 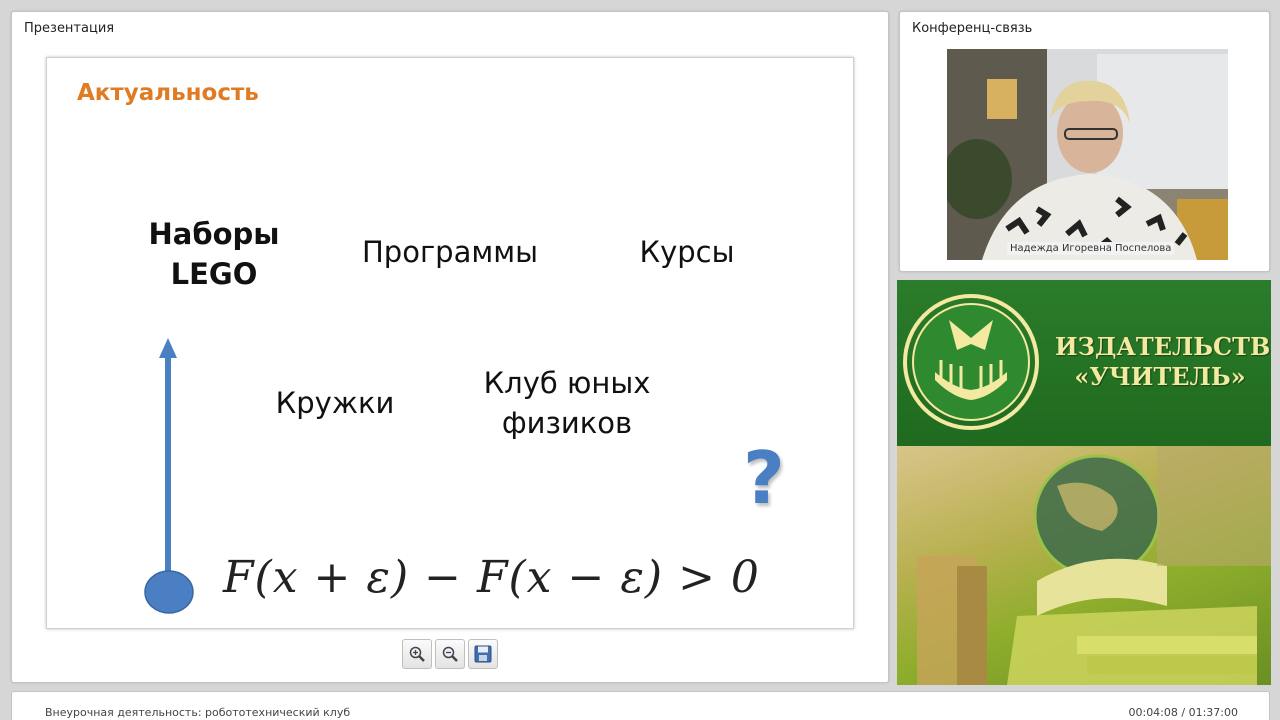 I want to click on video-frame-image, so click(x=1087, y=154).